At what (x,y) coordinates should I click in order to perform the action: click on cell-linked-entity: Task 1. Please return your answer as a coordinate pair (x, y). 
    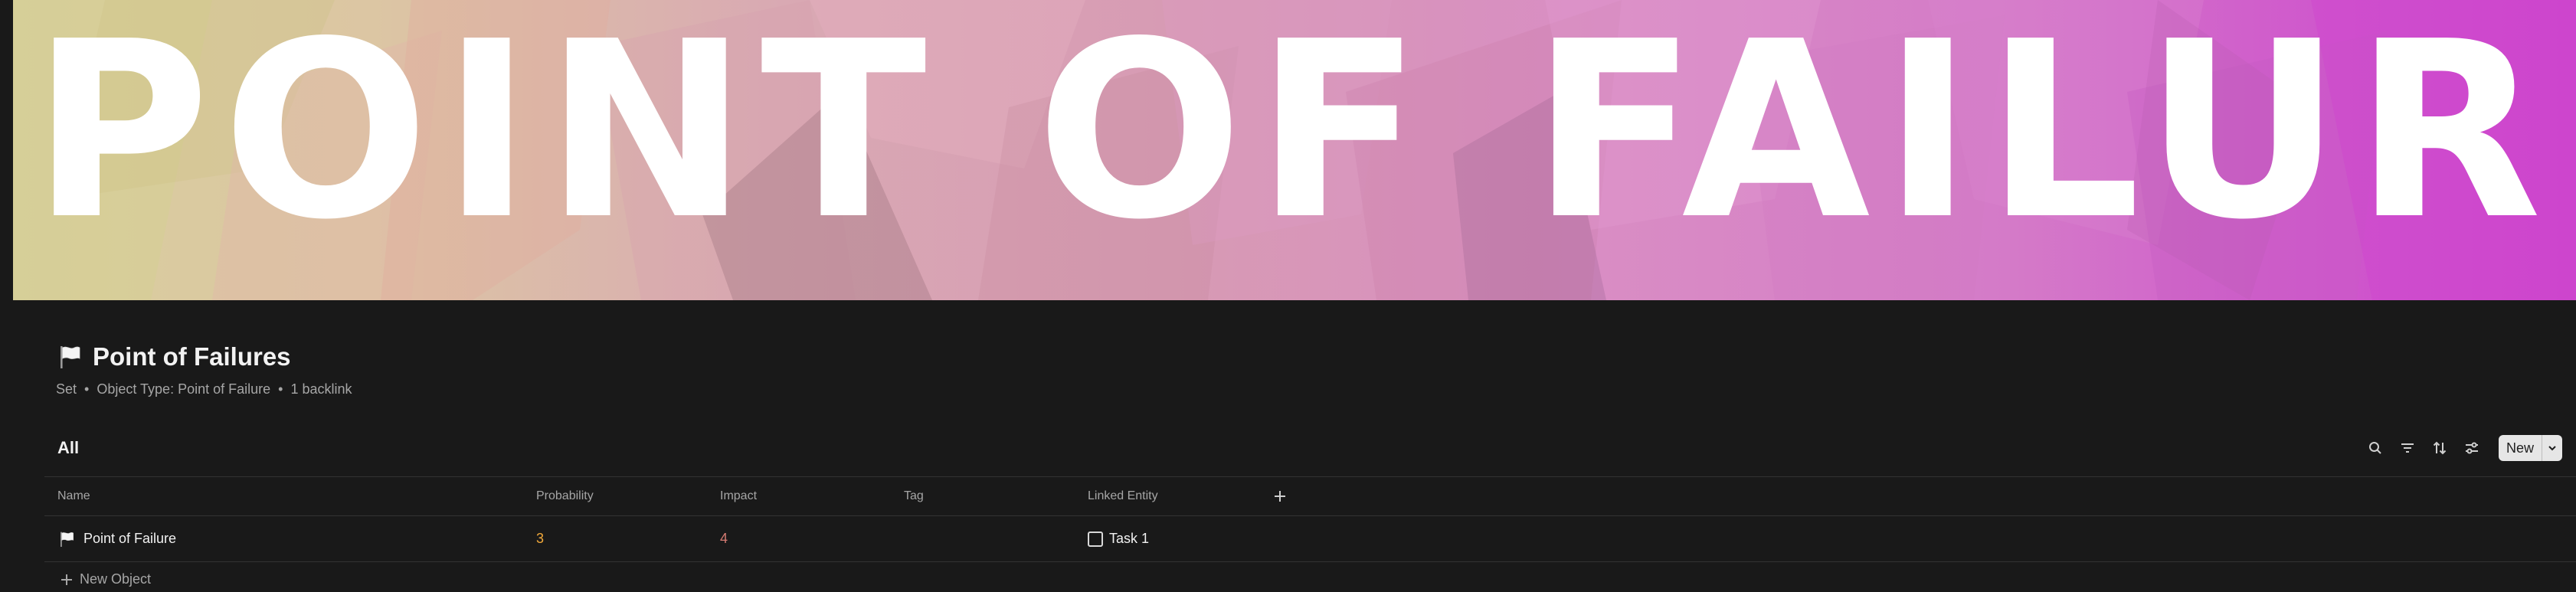
    Looking at the image, I should click on (1118, 538).